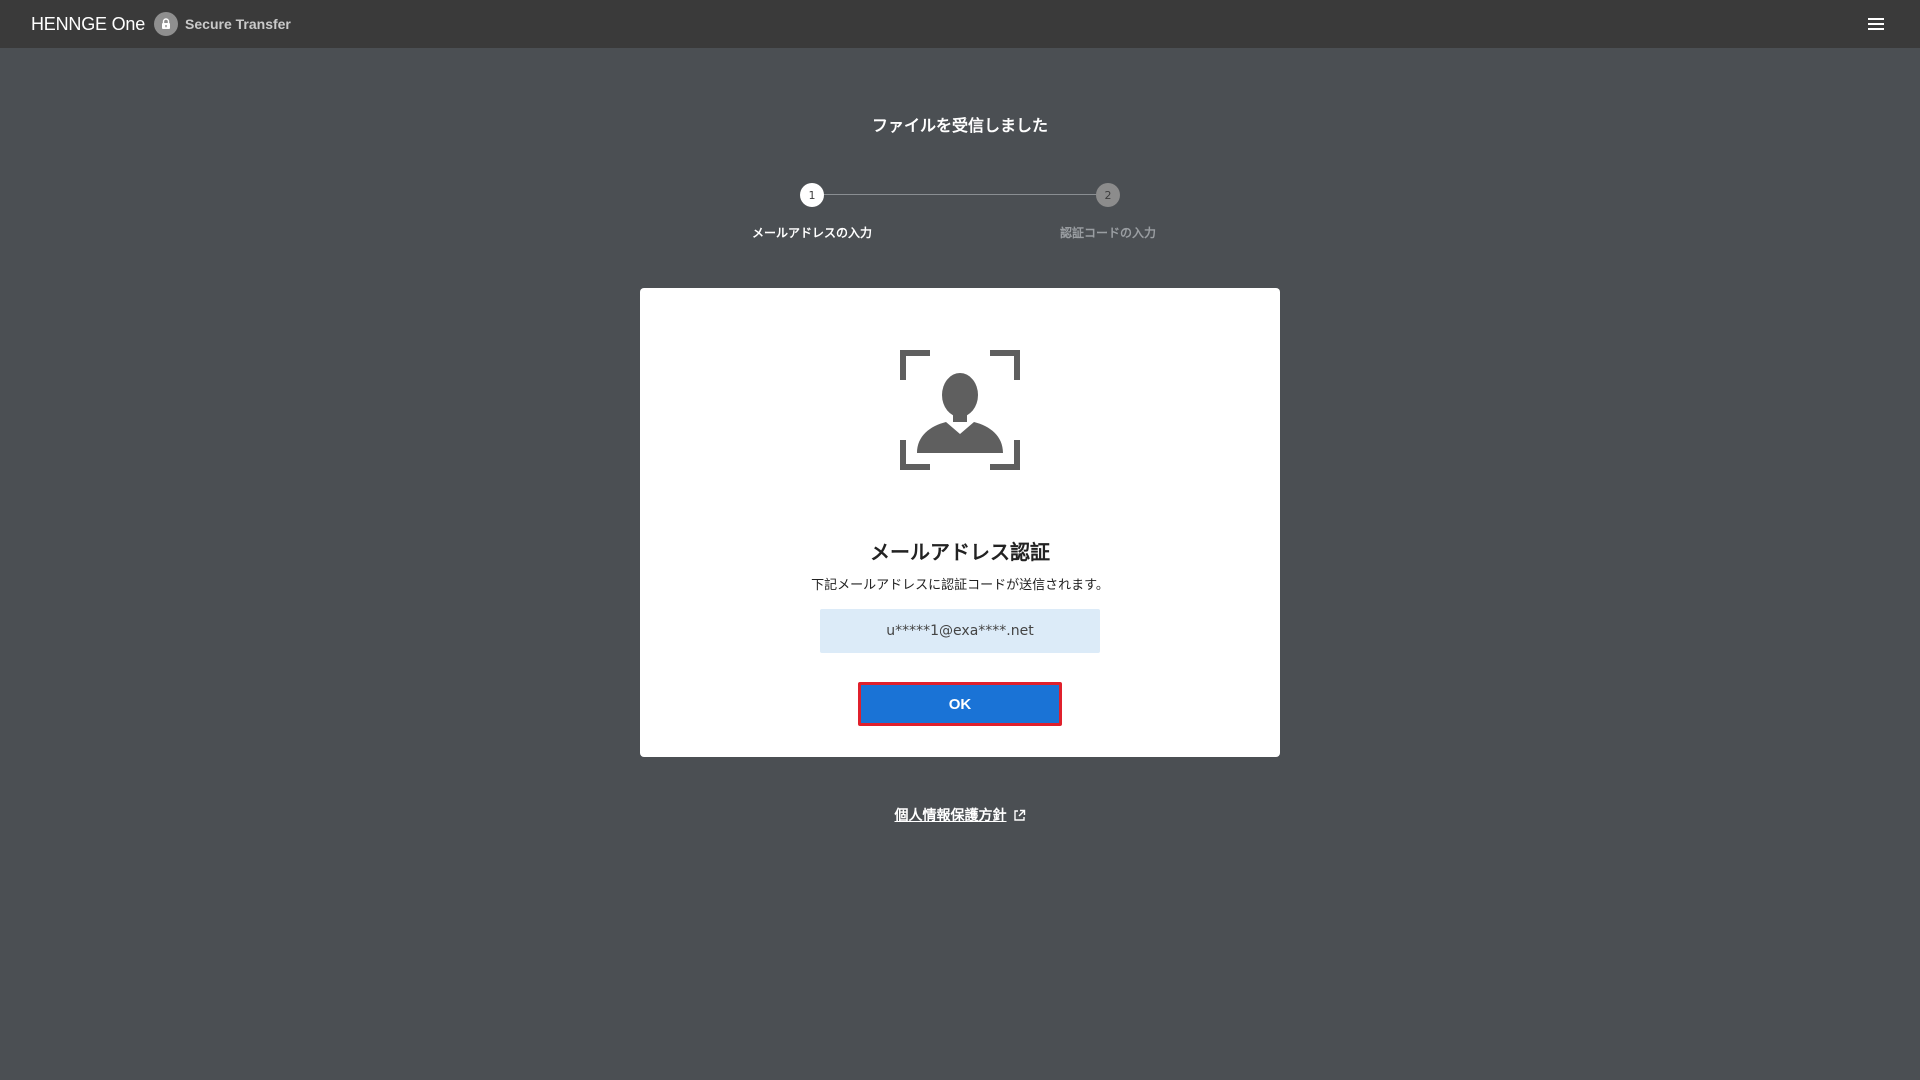  Describe the element at coordinates (960, 704) in the screenshot. I see `ok-button: OK` at that location.